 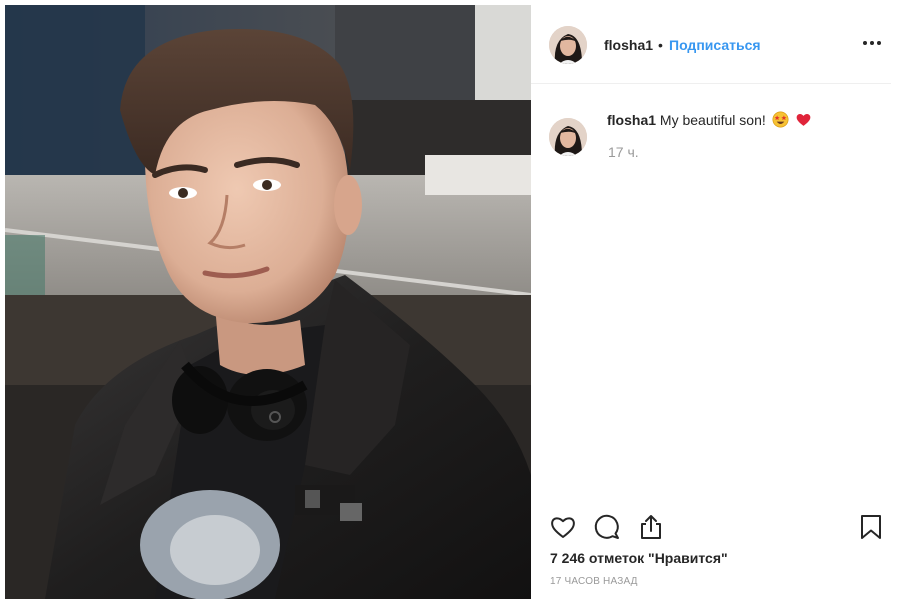 What do you see at coordinates (628, 45) in the screenshot?
I see `header-username-link: flosha1` at bounding box center [628, 45].